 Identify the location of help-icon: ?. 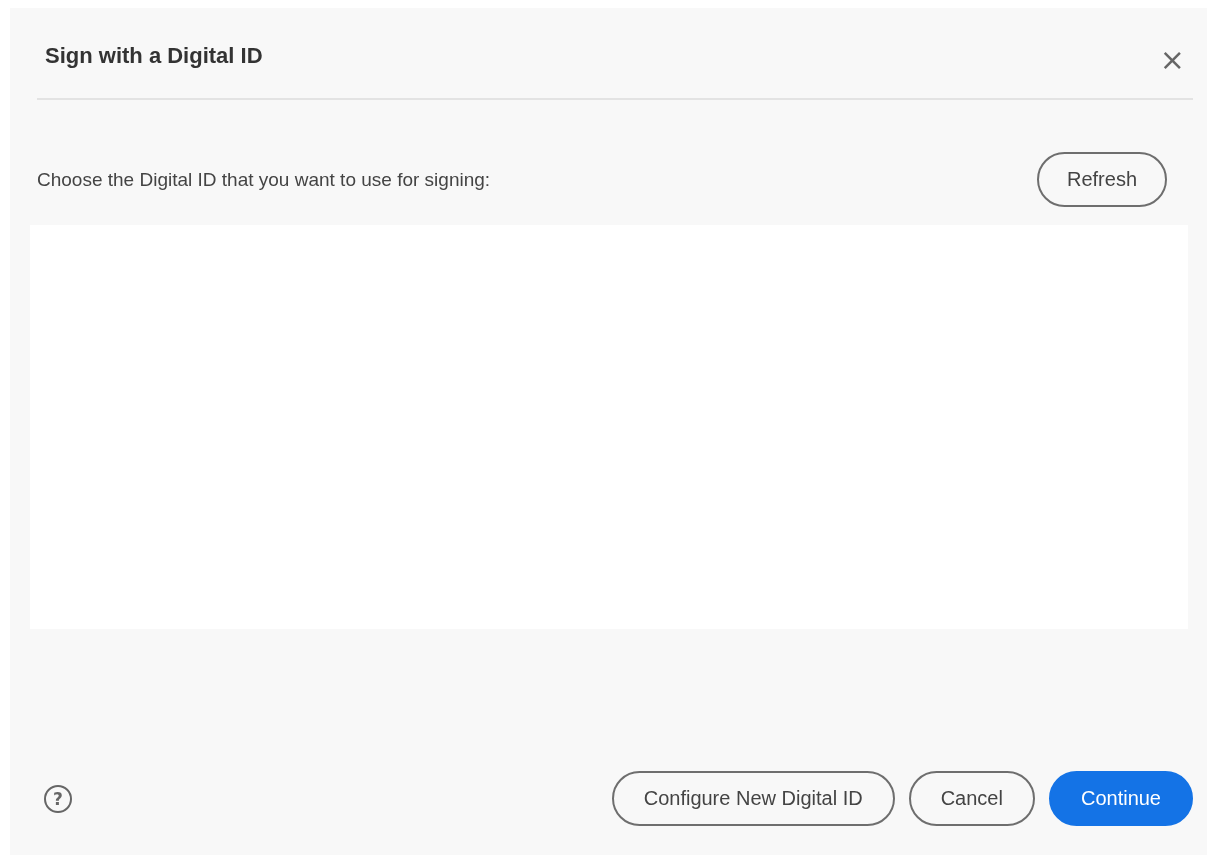
(58, 798).